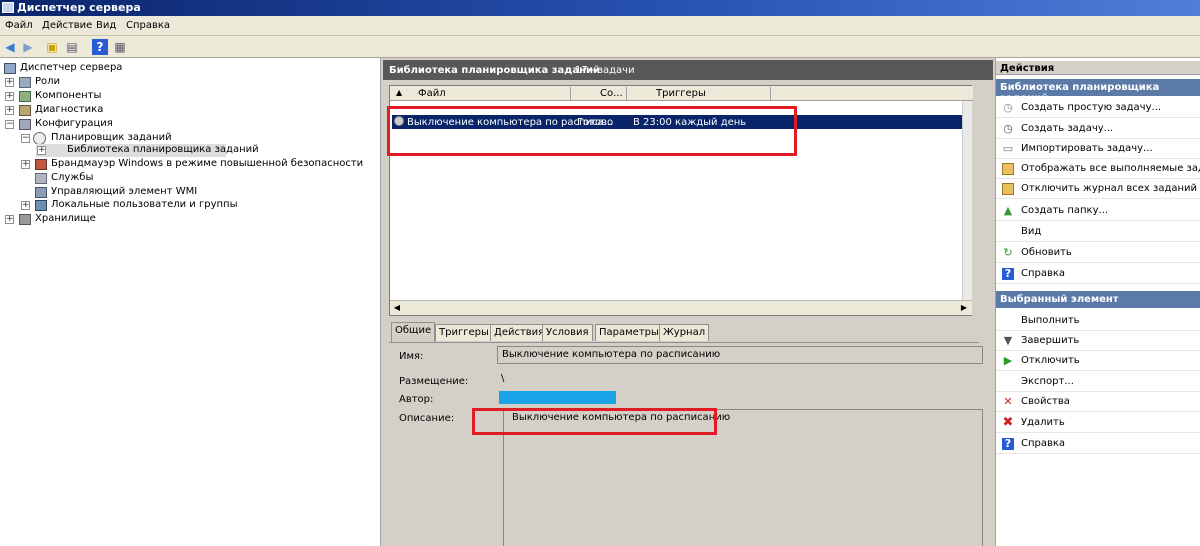  Describe the element at coordinates (111, 137) in the screenshot. I see `tree-item-label: Планировщик заданий` at that location.